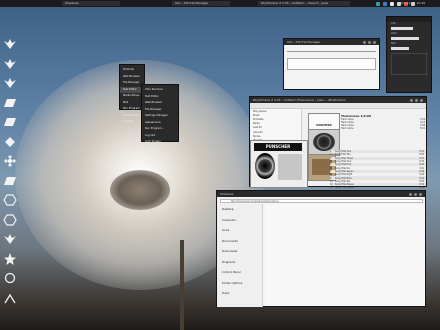 The height and width of the screenshot is (330, 440). What do you see at coordinates (239, 220) in the screenshot?
I see `sidebar-item: Computer` at bounding box center [239, 220].